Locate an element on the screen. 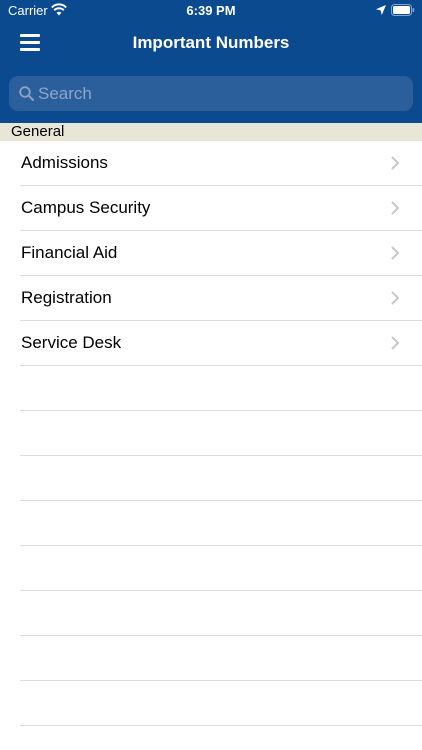 Image resolution: width=422 pixels, height=750 pixels. list-item-financial-aid: Financial Aid is located at coordinates (211, 253).